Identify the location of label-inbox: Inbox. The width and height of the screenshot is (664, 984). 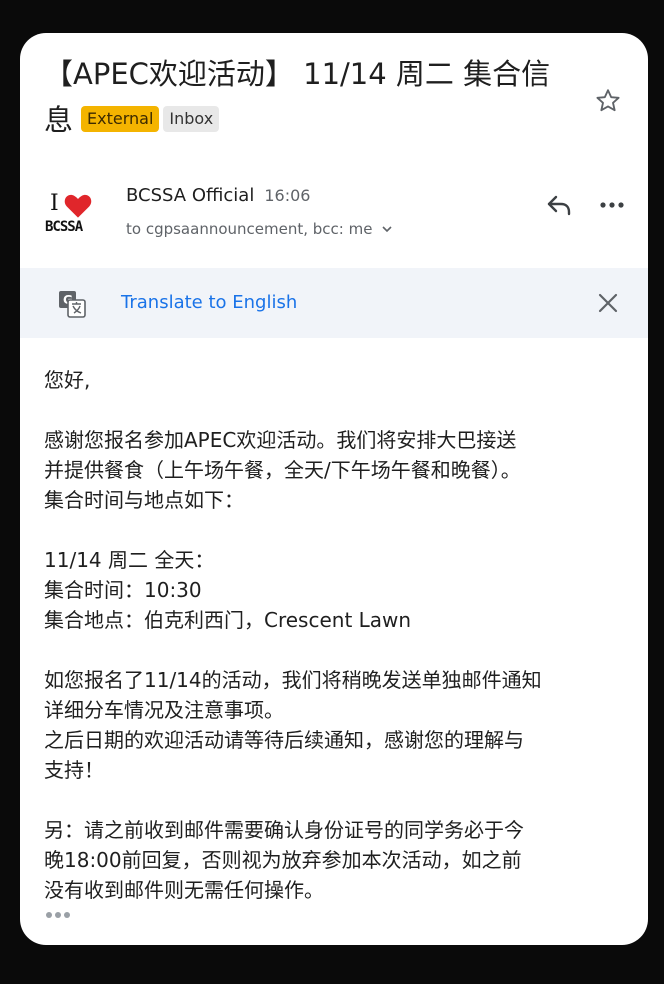
(191, 119).